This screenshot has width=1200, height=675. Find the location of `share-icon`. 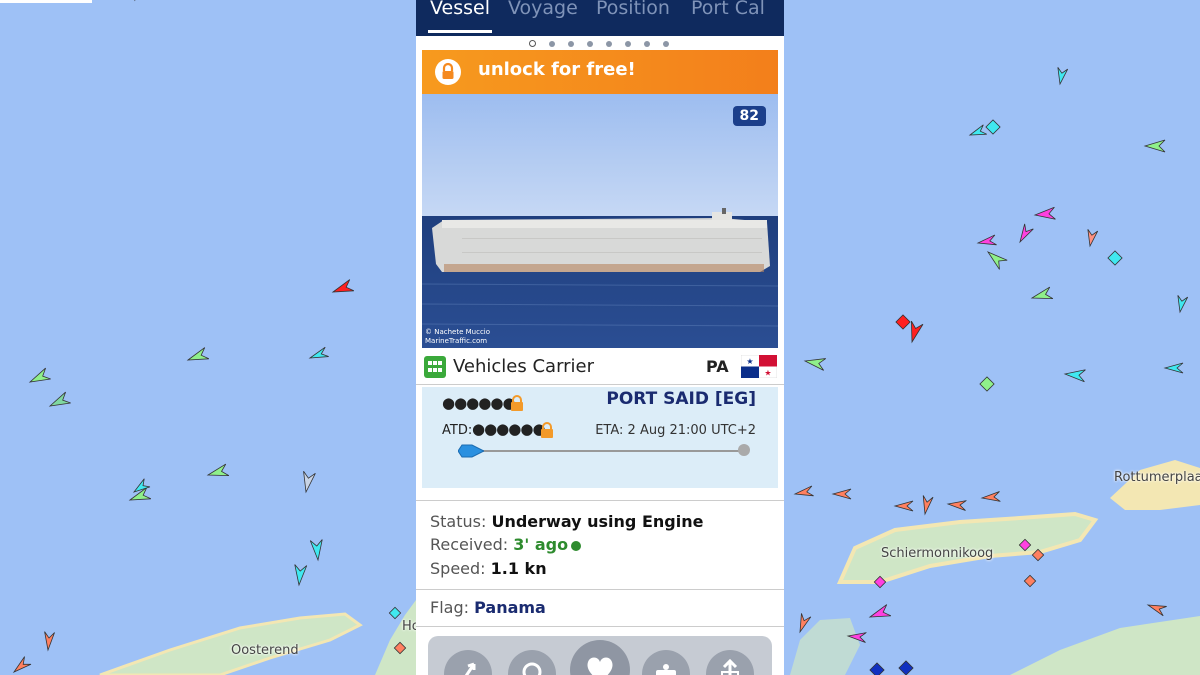

share-icon is located at coordinates (730, 662).